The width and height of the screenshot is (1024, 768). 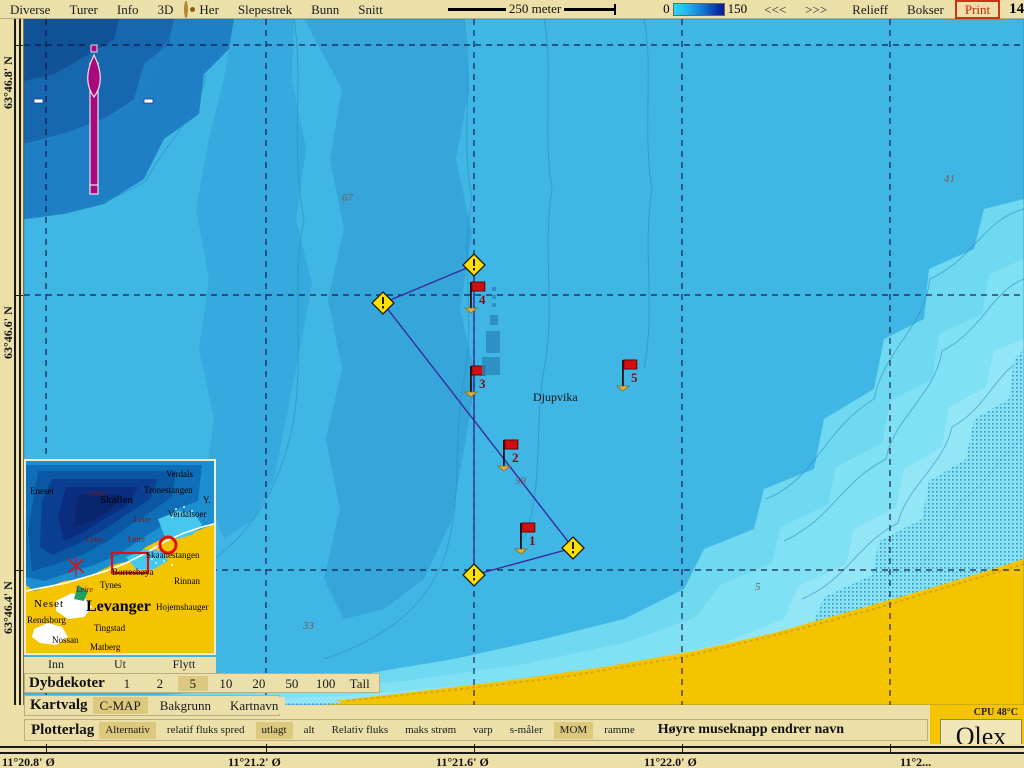 I want to click on 3d-button: 3D, so click(x=165, y=9).